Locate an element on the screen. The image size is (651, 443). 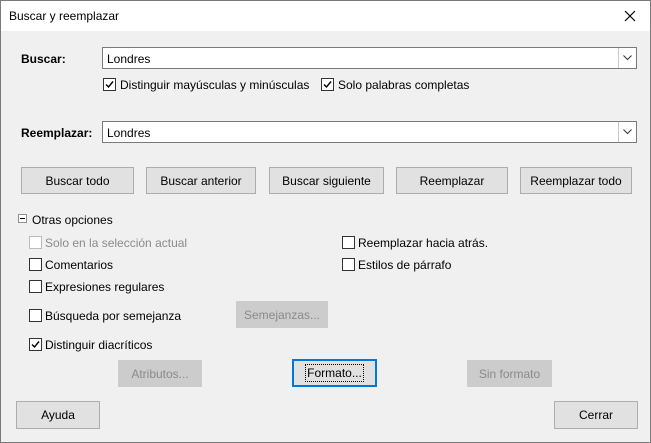
replace-backwards-checkbox is located at coordinates (348, 242).